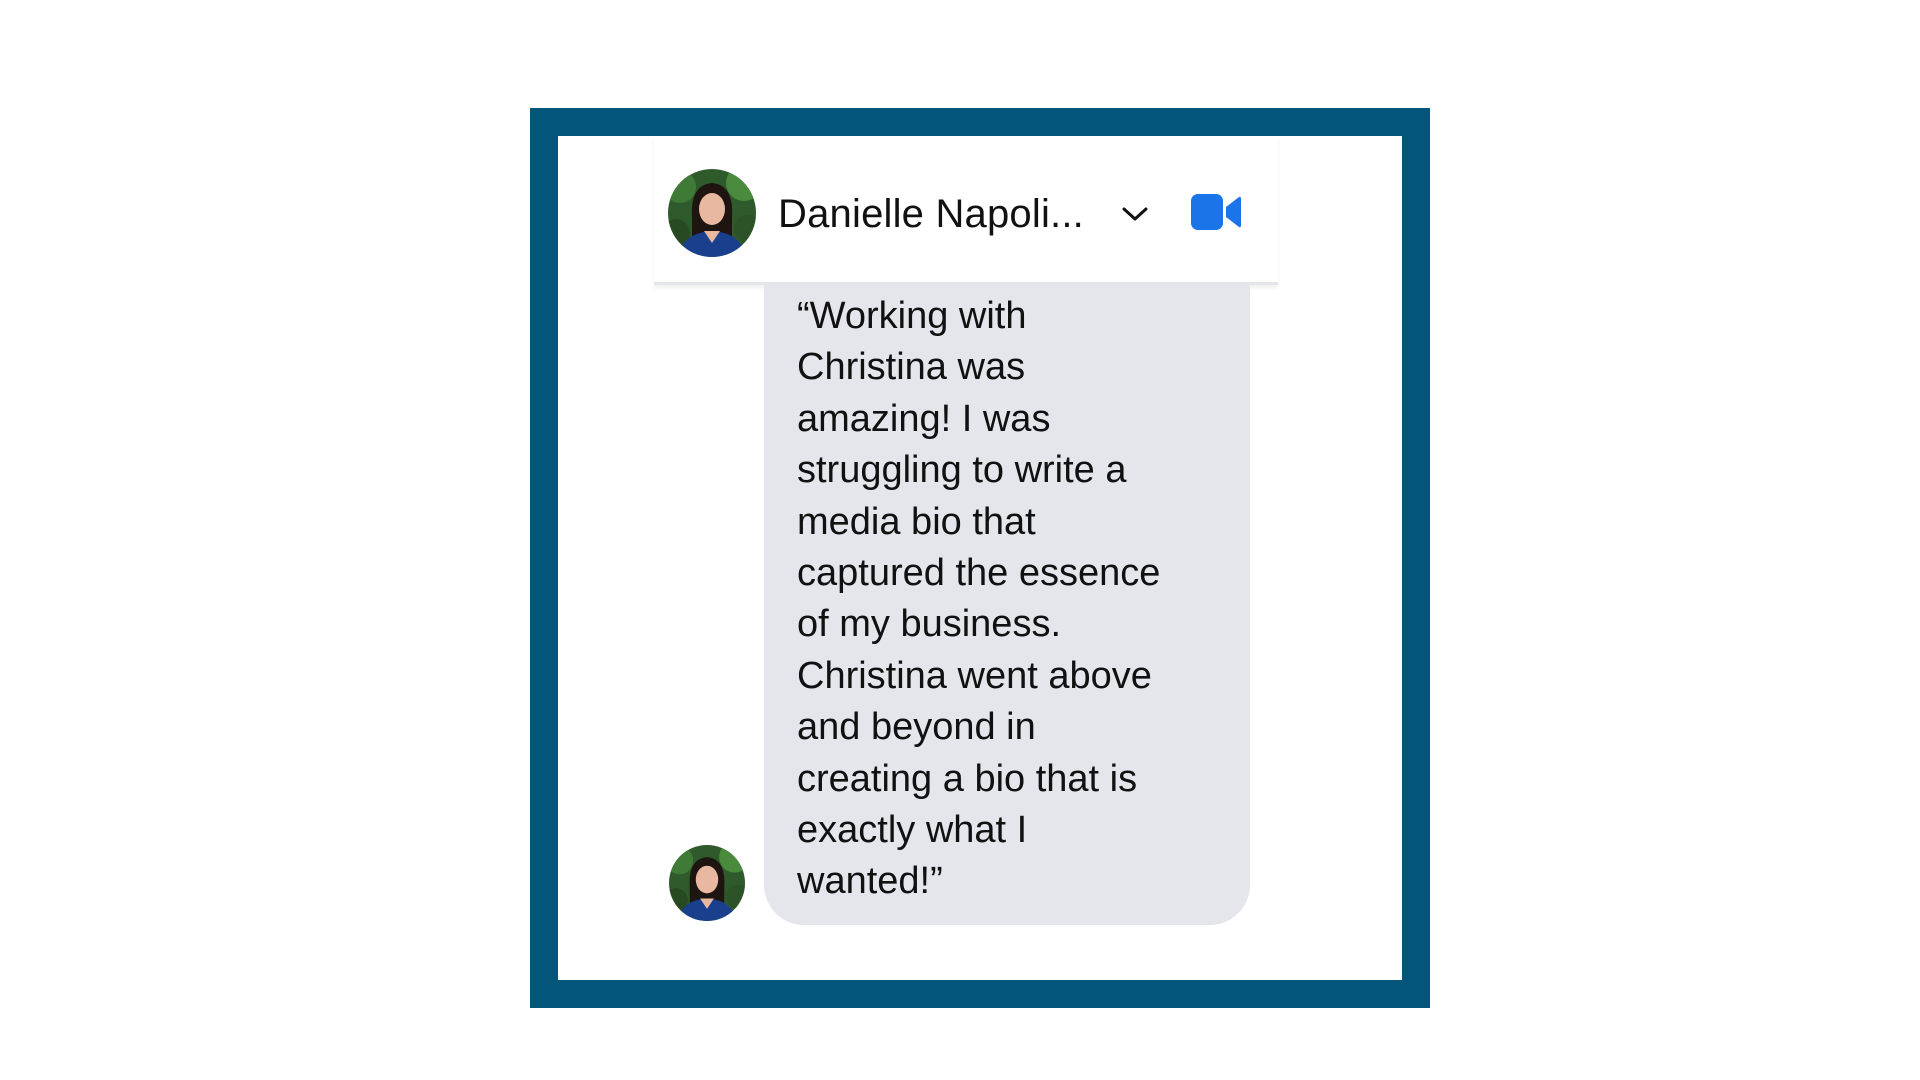 This screenshot has height=1080, width=1920. What do you see at coordinates (712, 213) in the screenshot?
I see `contact-avatar` at bounding box center [712, 213].